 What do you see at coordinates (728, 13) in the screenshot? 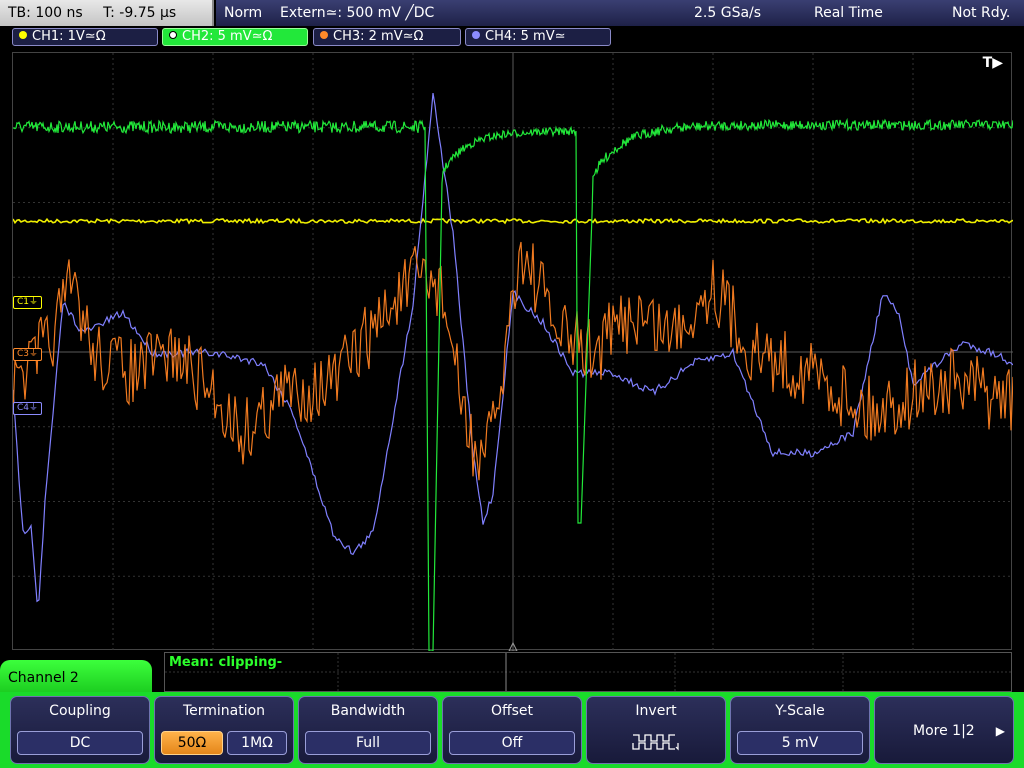
I see `sample-rate: 2.5 GSa/s` at bounding box center [728, 13].